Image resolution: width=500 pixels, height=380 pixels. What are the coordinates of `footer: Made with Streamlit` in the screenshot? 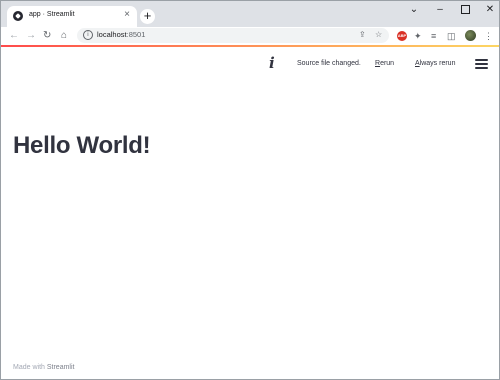 It's located at (43, 367).